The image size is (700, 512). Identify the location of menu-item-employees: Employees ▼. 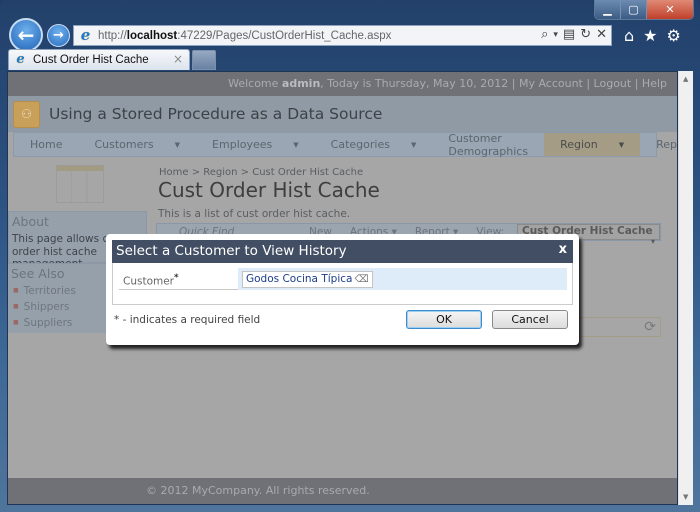
(255, 144).